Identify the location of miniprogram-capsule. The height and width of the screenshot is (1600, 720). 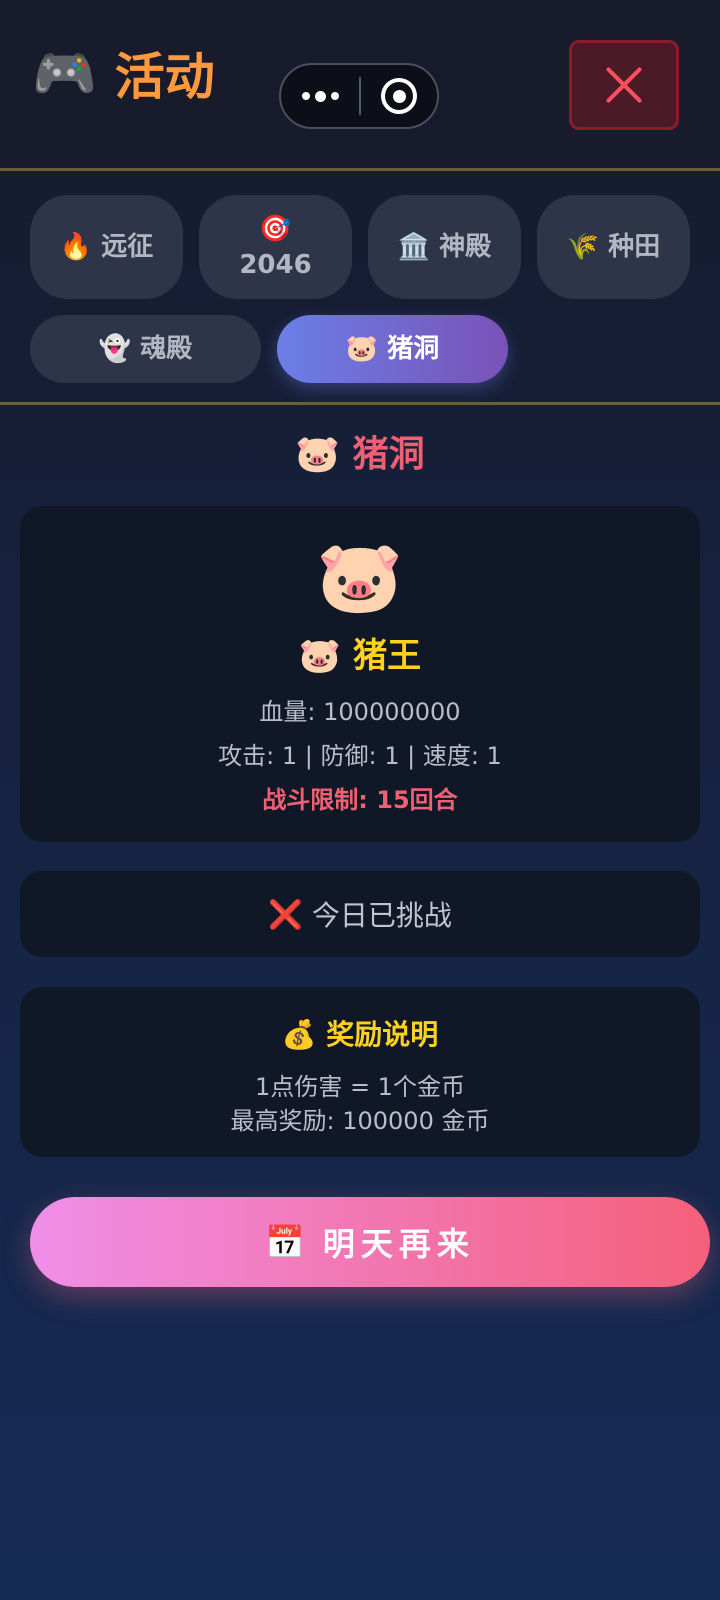
(359, 96).